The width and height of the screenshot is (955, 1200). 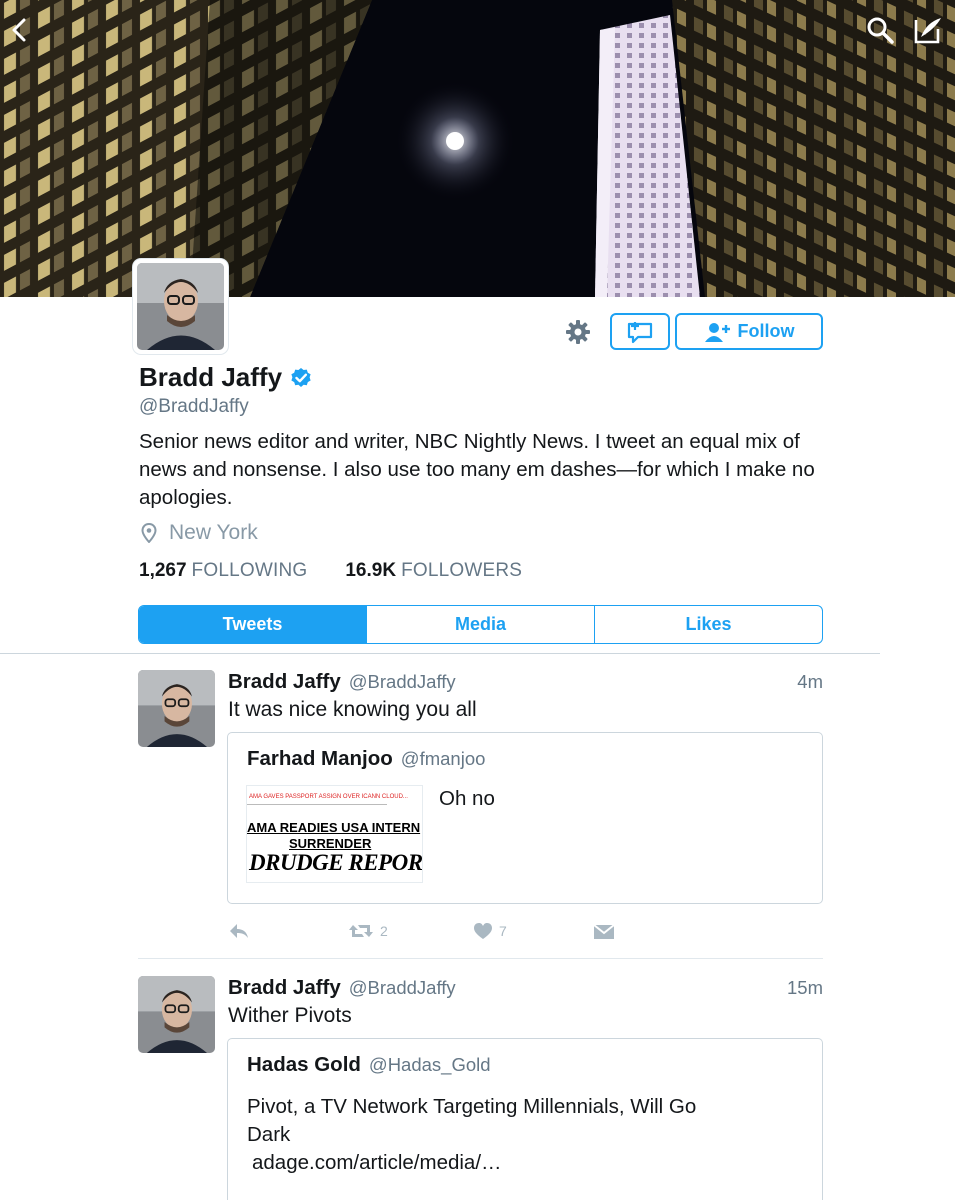 What do you see at coordinates (480, 958) in the screenshot?
I see `tweet-divider` at bounding box center [480, 958].